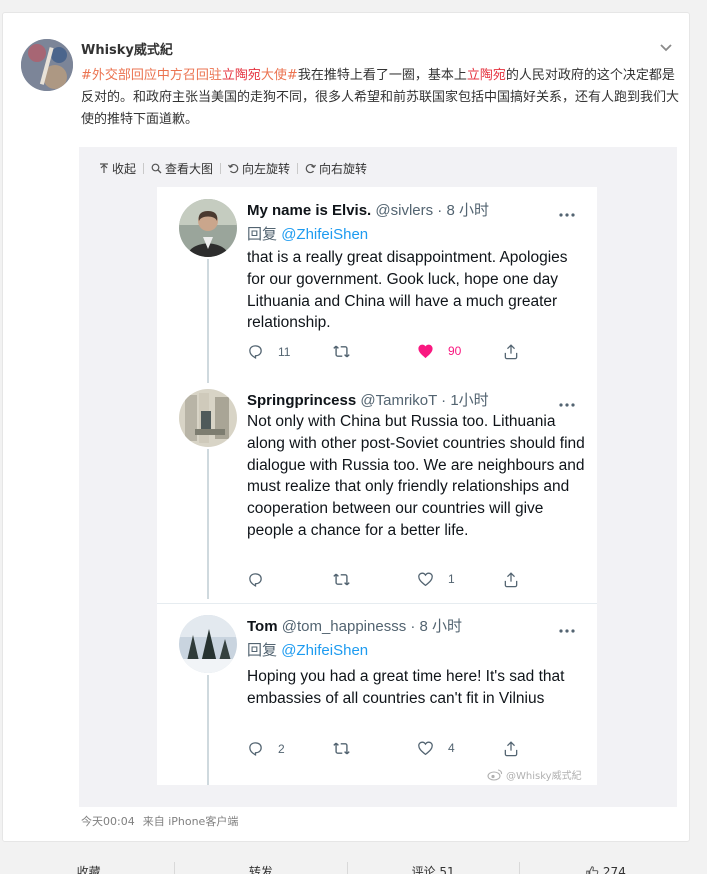 The height and width of the screenshot is (874, 707). I want to click on media-toolbar: 收起 查看大图 向左旋转 向右旋转, so click(233, 168).